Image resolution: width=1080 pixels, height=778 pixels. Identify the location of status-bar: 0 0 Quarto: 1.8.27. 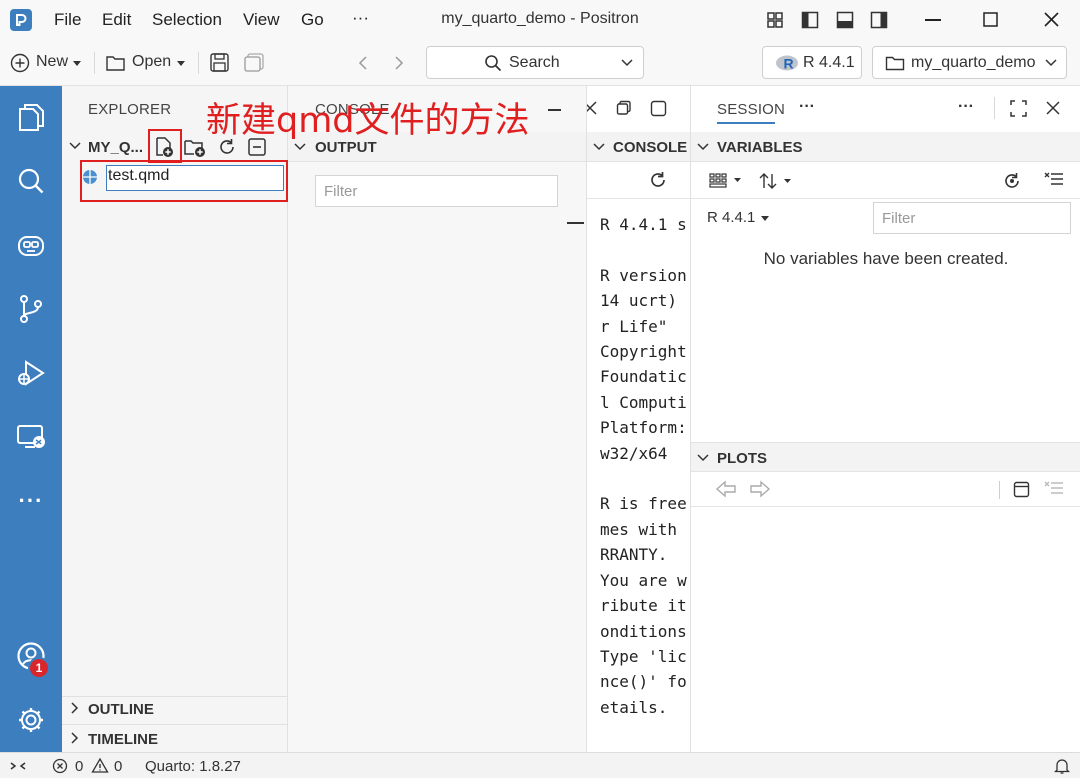
(540, 765).